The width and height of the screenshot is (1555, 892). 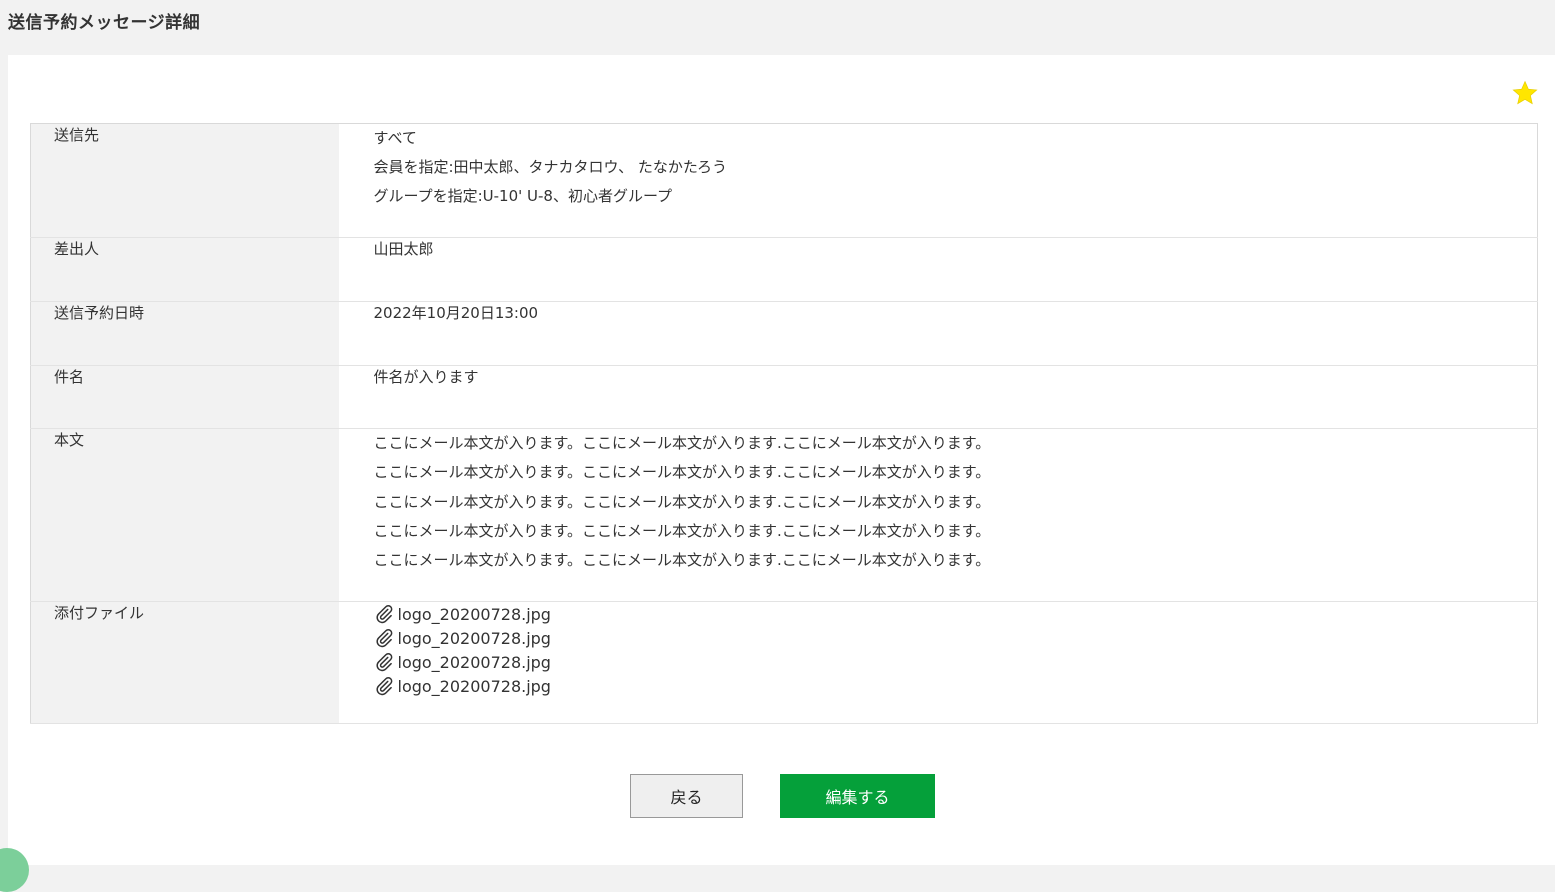 I want to click on scheduled-datetime-row: 送信予約日時 2022年10月20日13:00, so click(x=784, y=333).